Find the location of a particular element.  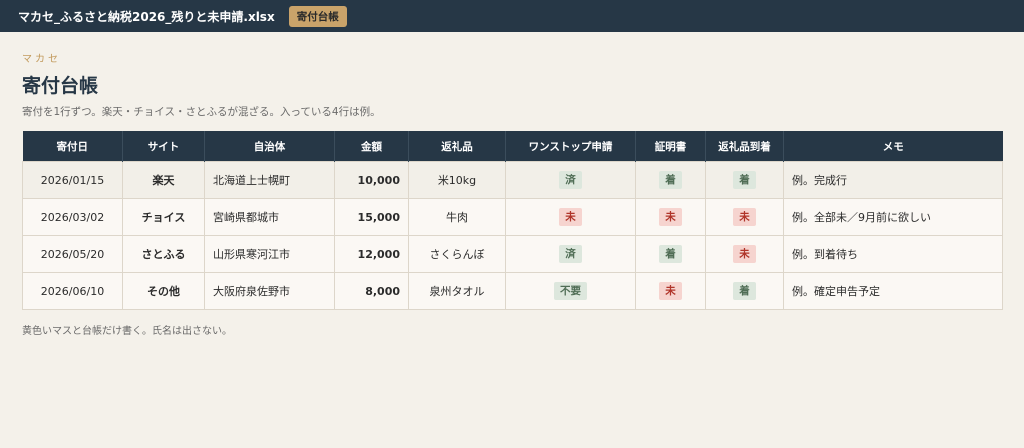

footnote: 黄色いマスと台帳だけ書く。氏名は出さない。 is located at coordinates (127, 331).